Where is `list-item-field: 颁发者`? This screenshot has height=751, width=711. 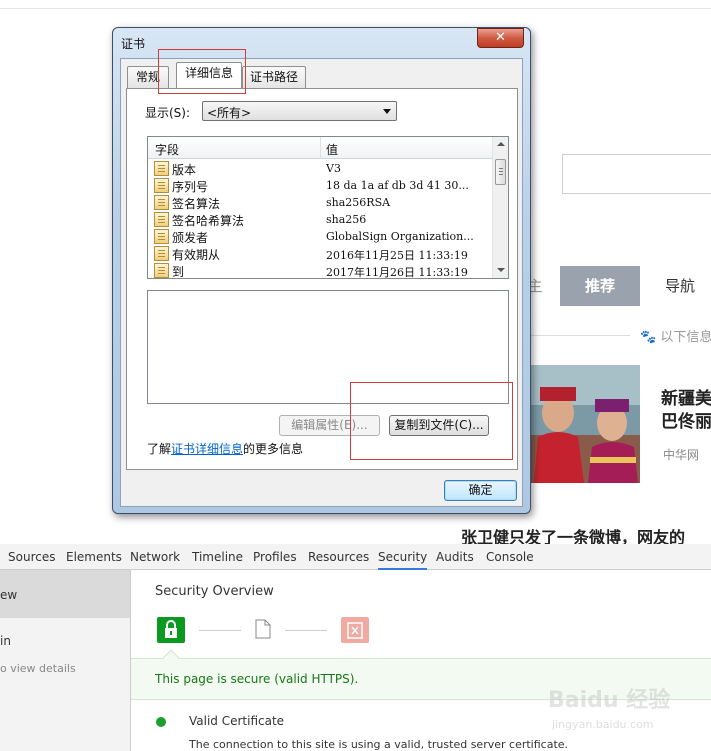 list-item-field: 颁发者 is located at coordinates (190, 238).